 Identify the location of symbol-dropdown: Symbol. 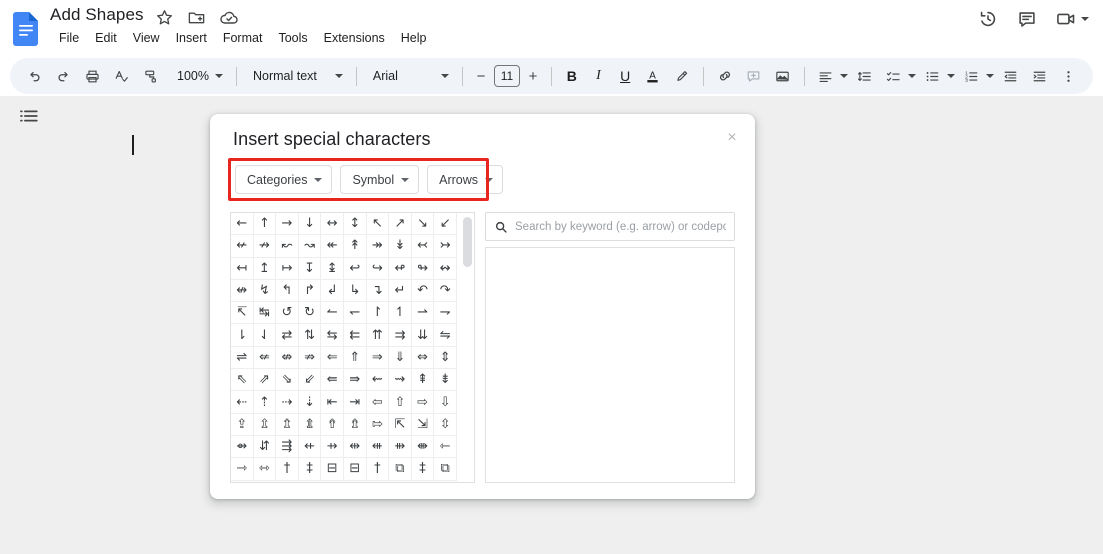
(380, 179).